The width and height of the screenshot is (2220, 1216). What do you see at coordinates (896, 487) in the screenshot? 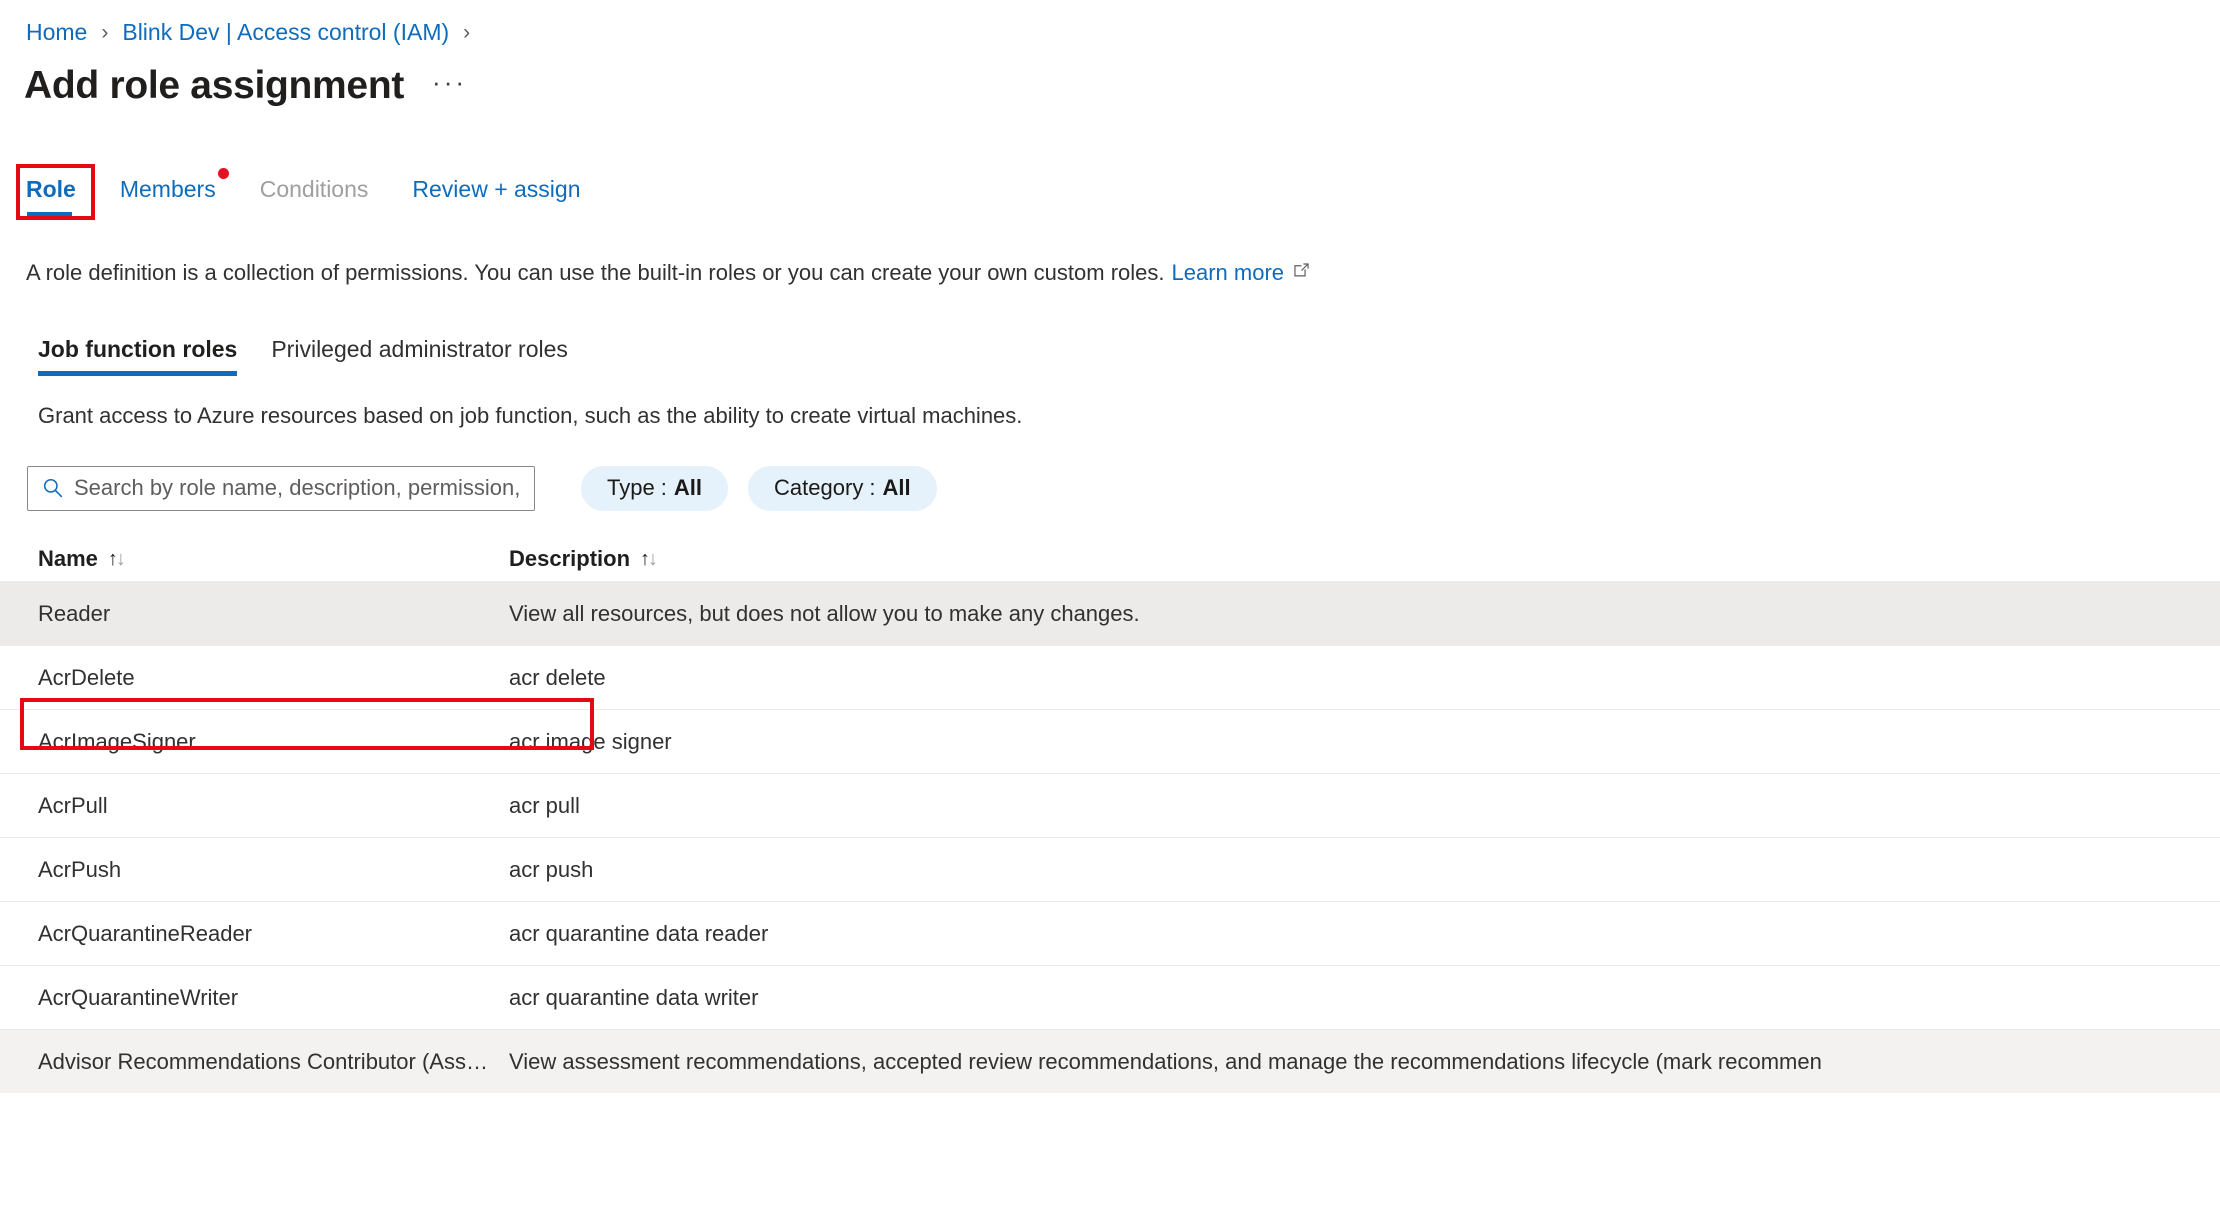
I see `filter-pill-category-value: All` at bounding box center [896, 487].